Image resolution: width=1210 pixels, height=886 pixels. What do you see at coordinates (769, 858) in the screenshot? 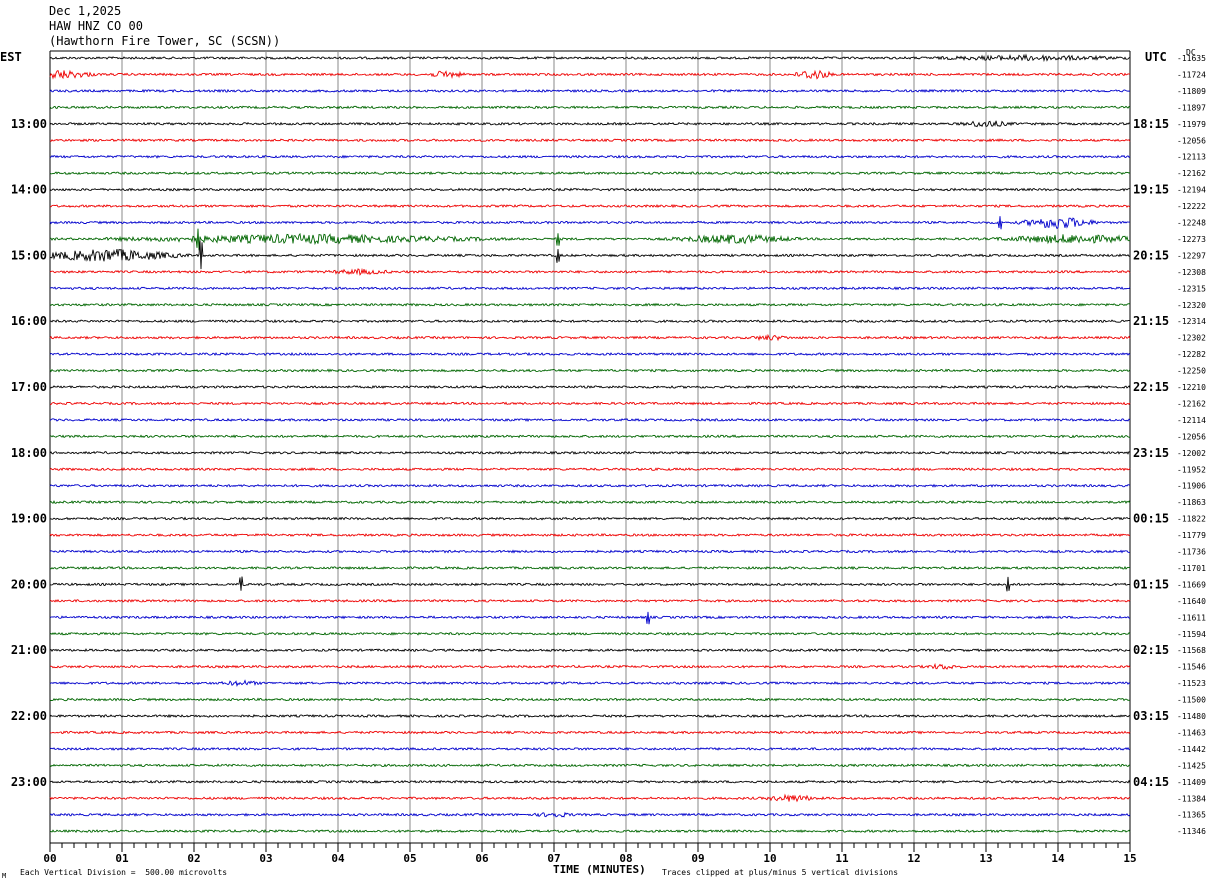
I see `x-tick-label: 10` at bounding box center [769, 858].